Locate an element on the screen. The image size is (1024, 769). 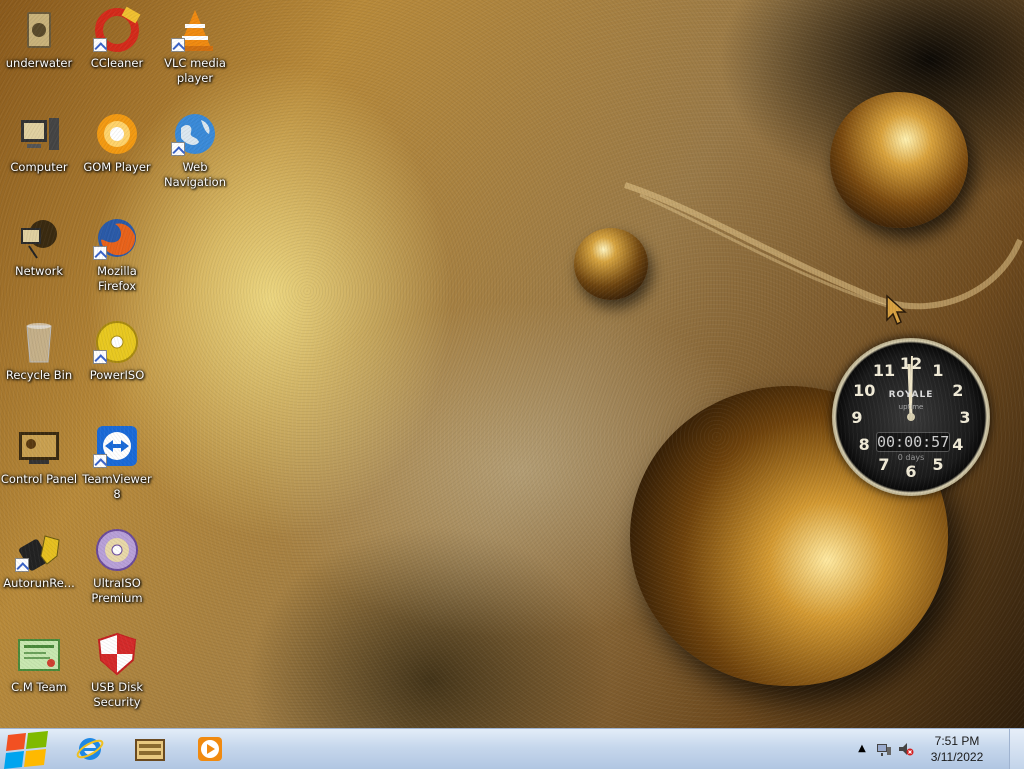
desktop-icon-gom-player: GOM Player is located at coordinates (117, 140).